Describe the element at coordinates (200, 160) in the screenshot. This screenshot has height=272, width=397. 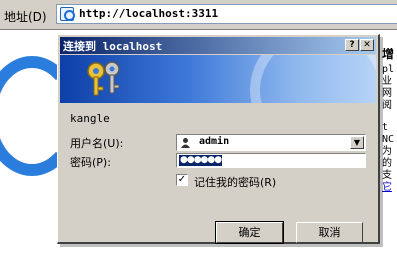
I see `password-mask: ●●●●●●` at that location.